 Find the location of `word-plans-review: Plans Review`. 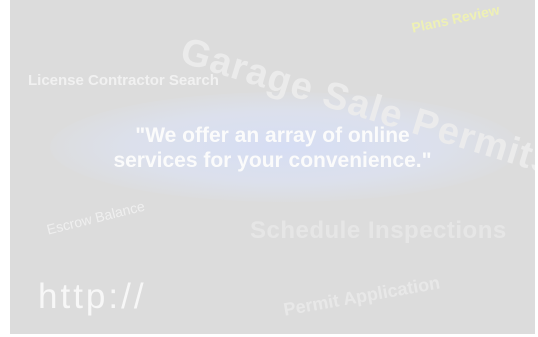

word-plans-review: Plans Review is located at coordinates (455, 18).